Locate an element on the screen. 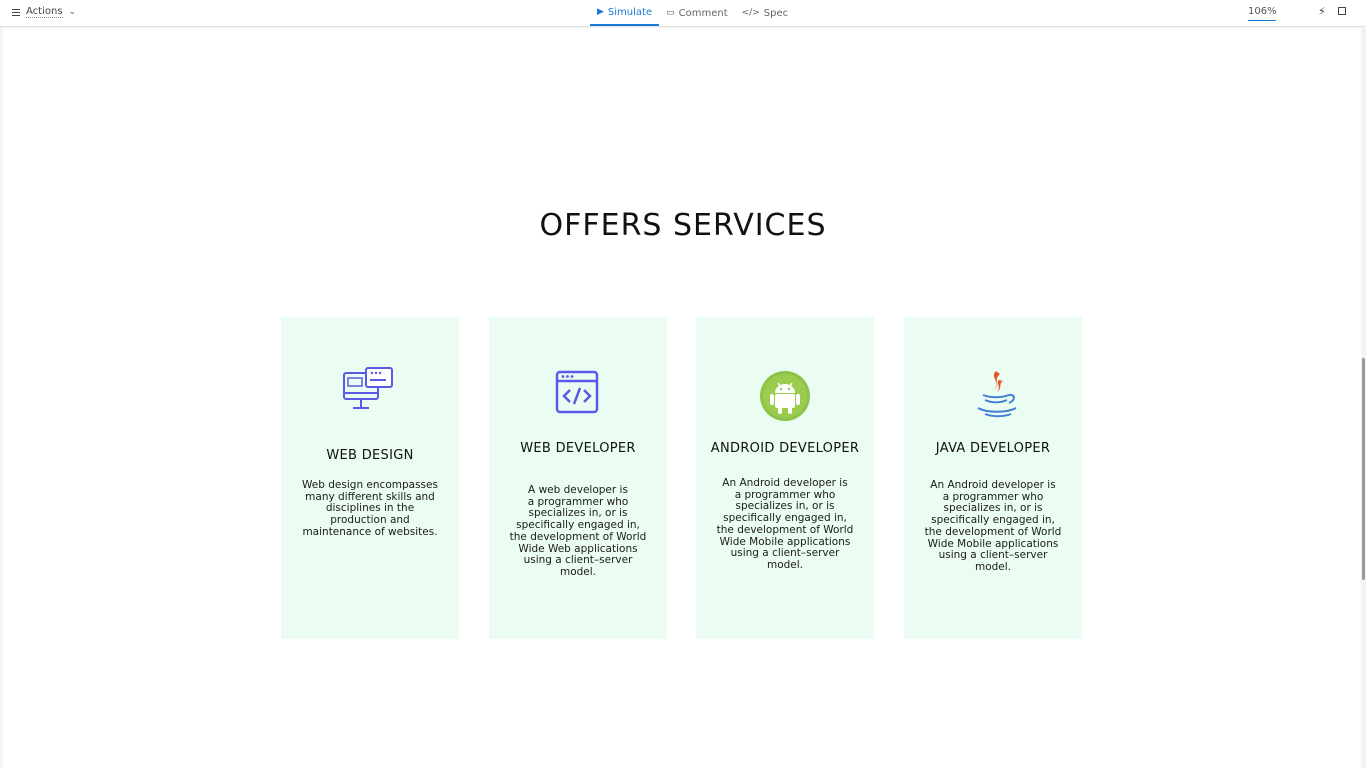 This screenshot has height=768, width=1366. actions-menu: Actions ⌄ is located at coordinates (44, 12).